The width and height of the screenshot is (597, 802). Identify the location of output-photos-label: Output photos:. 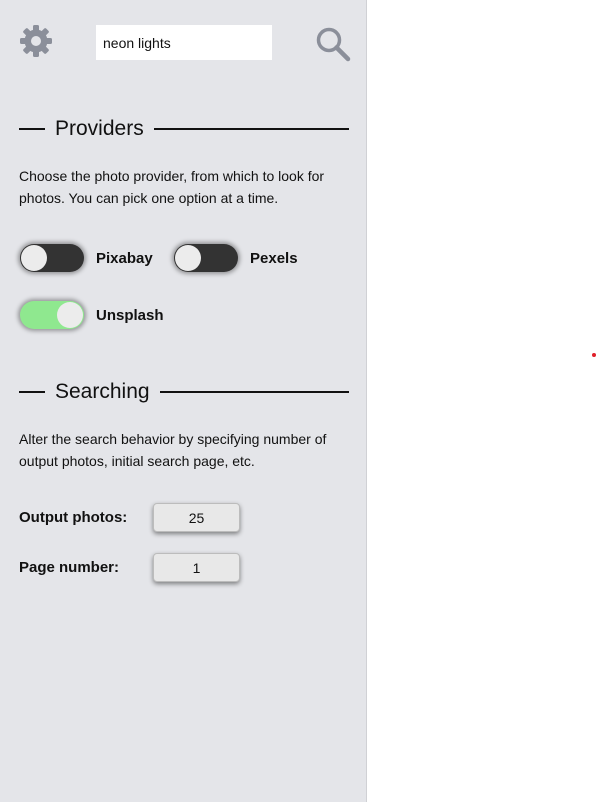
(73, 517).